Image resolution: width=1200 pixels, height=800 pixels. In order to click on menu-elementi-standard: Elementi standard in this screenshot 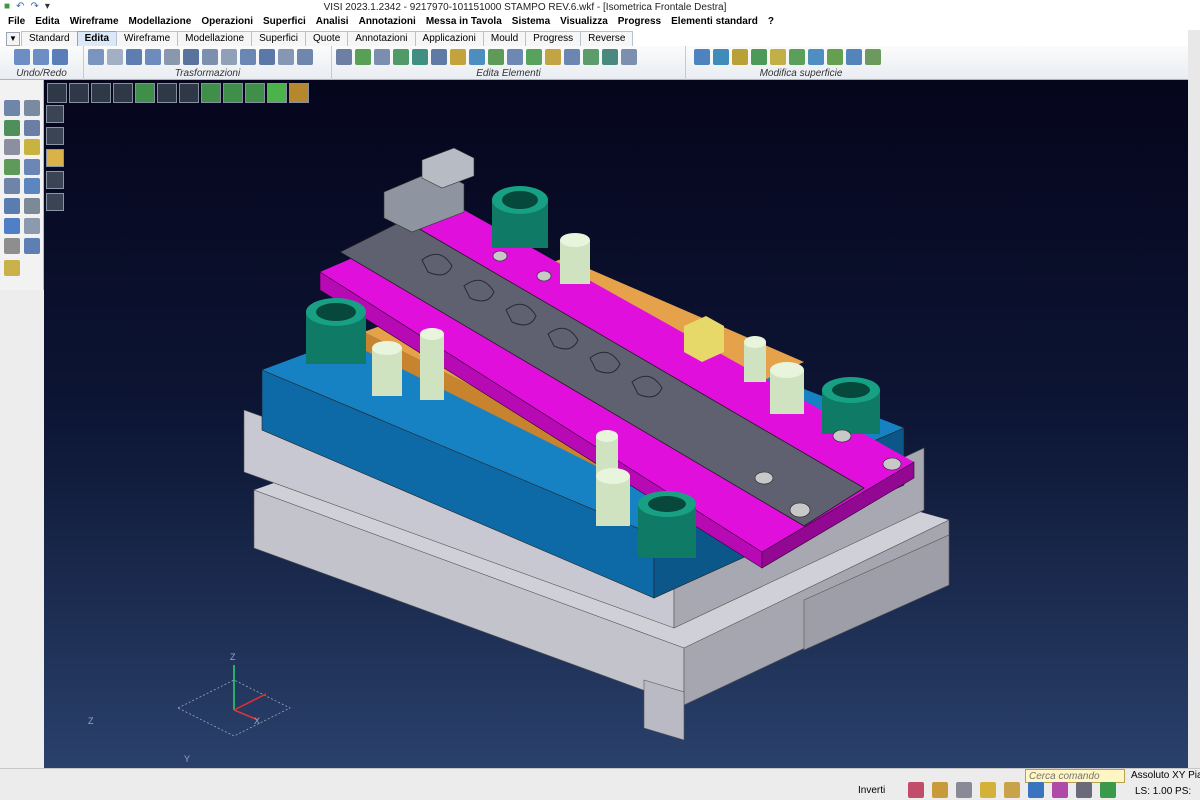, I will do `click(714, 22)`.